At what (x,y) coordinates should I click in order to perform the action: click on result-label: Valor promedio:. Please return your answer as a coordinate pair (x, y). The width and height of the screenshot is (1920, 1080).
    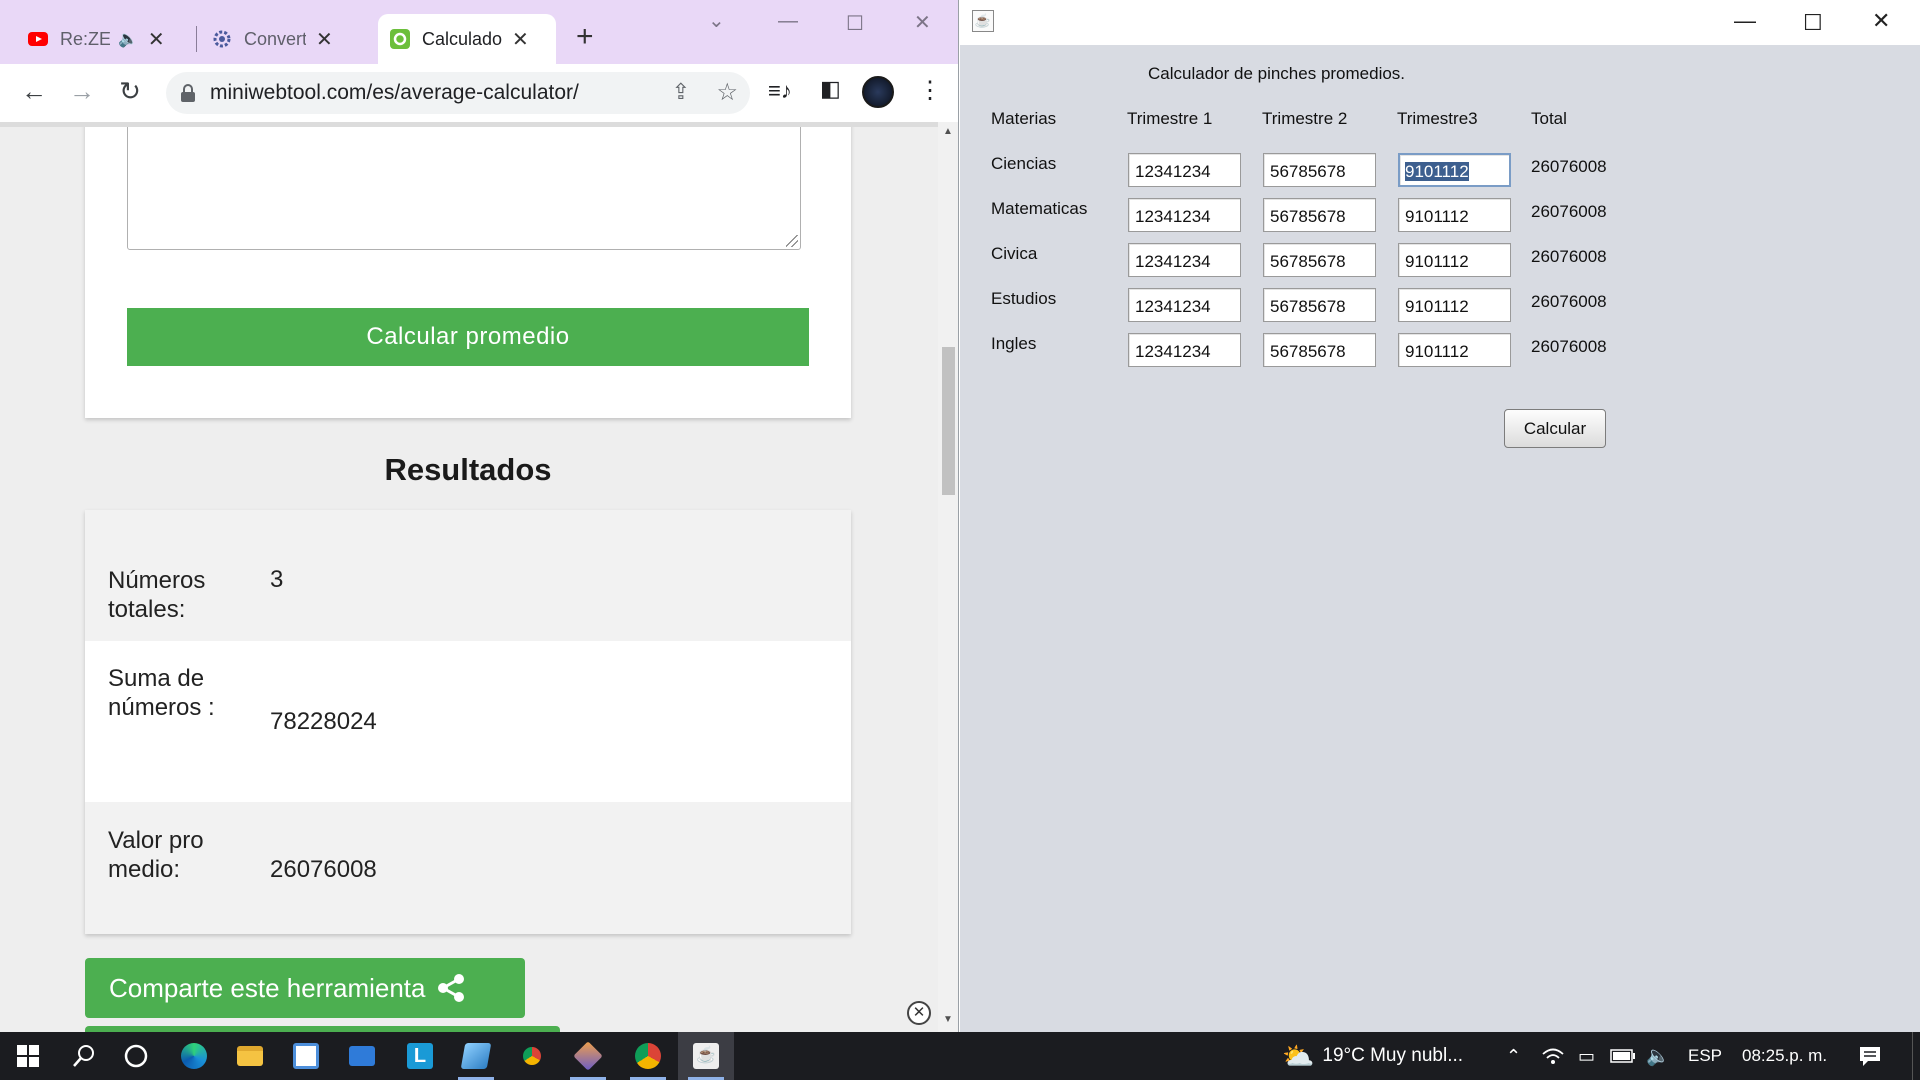
    Looking at the image, I should click on (156, 855).